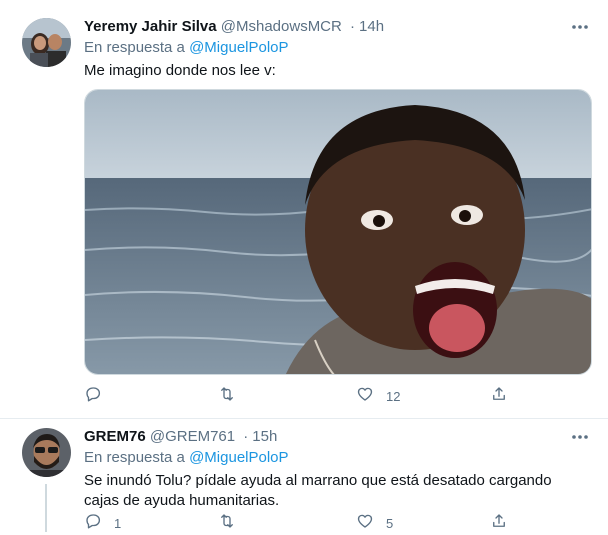 The image size is (608, 535). I want to click on author-handle: @GREM761, so click(192, 436).